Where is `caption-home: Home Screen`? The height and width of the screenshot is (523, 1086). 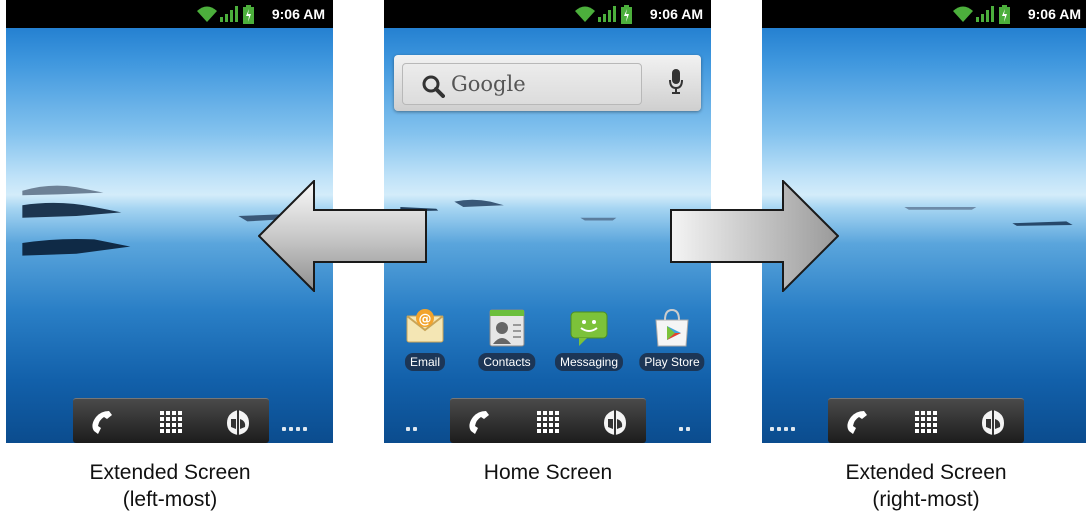
caption-home: Home Screen is located at coordinates (548, 472).